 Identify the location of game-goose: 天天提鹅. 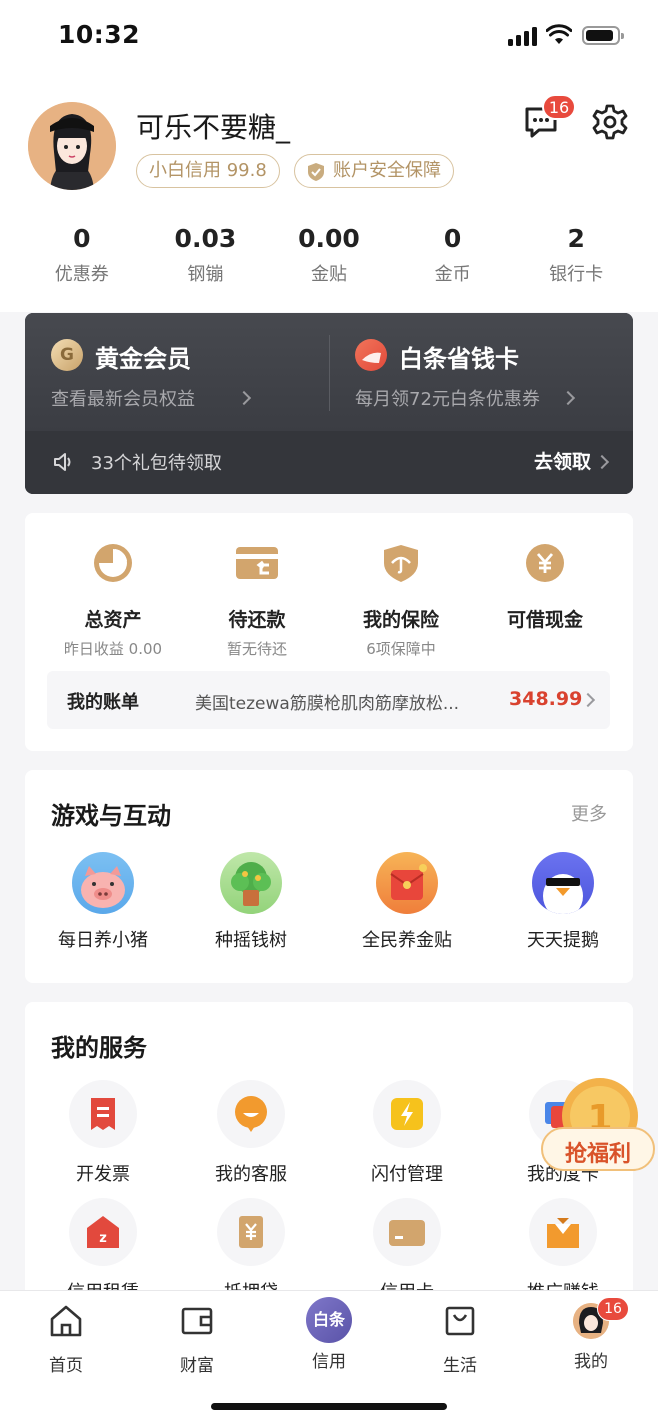
(563, 902).